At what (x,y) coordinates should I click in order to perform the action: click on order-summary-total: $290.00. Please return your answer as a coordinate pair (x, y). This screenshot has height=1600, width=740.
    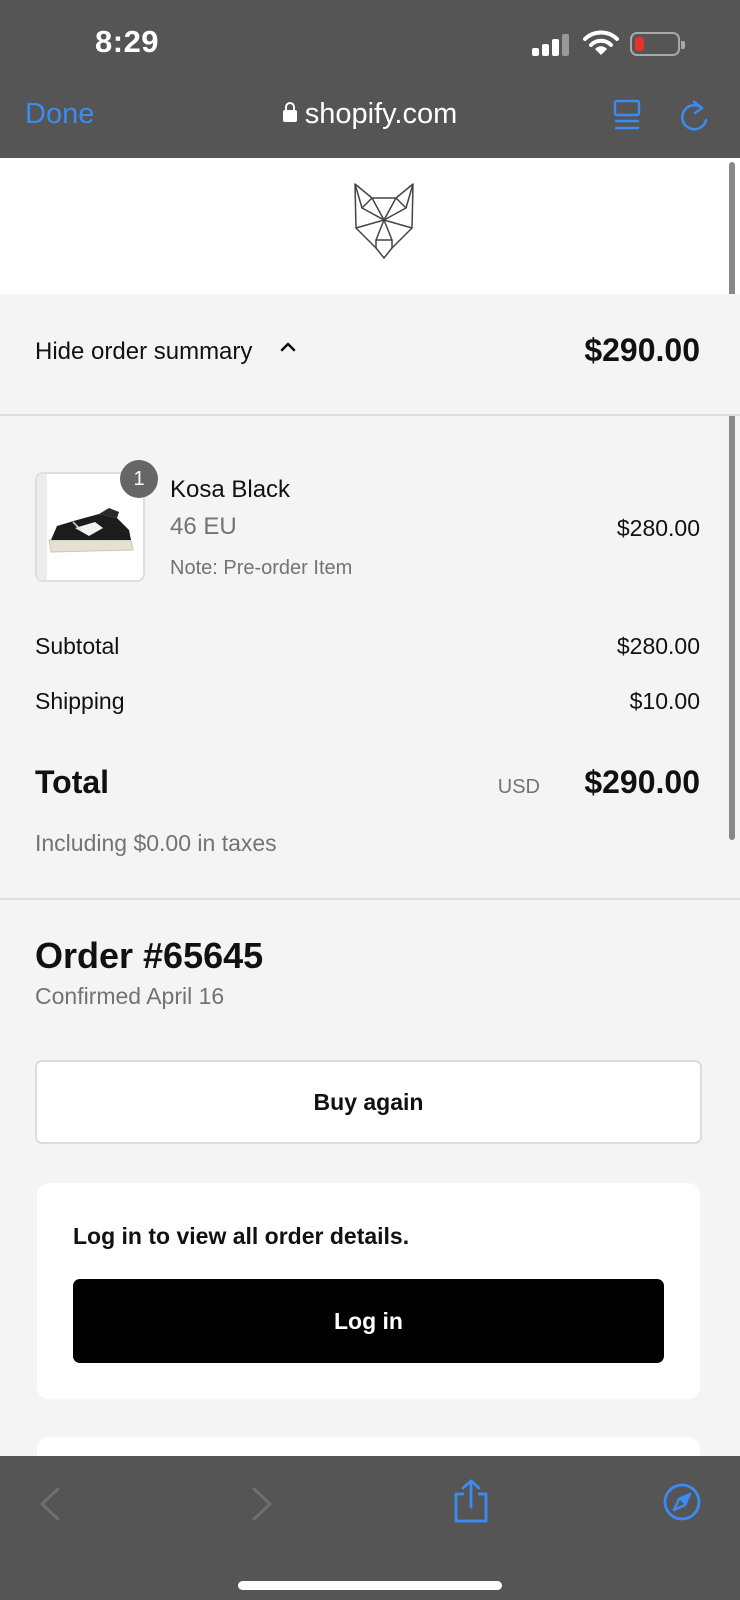
    Looking at the image, I should click on (642, 350).